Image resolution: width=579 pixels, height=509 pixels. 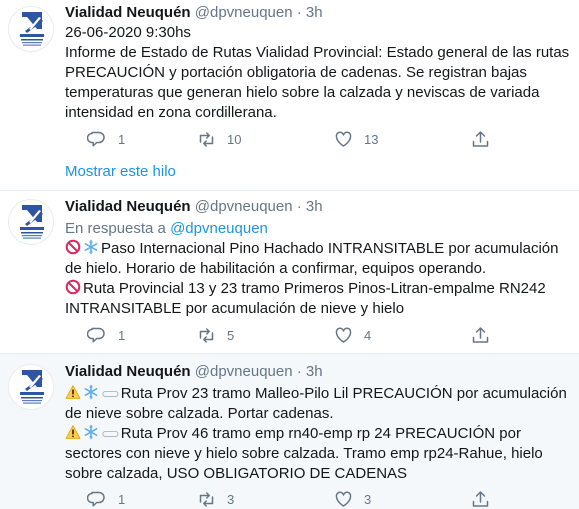 What do you see at coordinates (128, 32) in the screenshot?
I see `tweet-line: 26-06-2020 9:30hs` at bounding box center [128, 32].